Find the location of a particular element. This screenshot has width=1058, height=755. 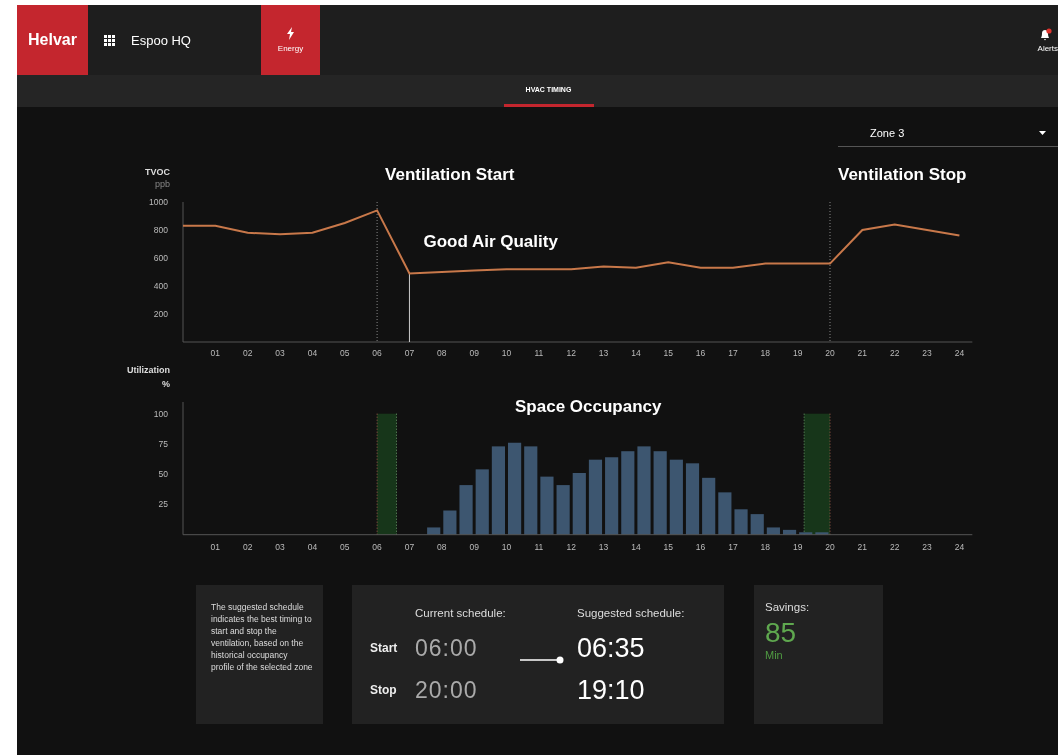

y-axis-title: TVOC is located at coordinates (157, 172).